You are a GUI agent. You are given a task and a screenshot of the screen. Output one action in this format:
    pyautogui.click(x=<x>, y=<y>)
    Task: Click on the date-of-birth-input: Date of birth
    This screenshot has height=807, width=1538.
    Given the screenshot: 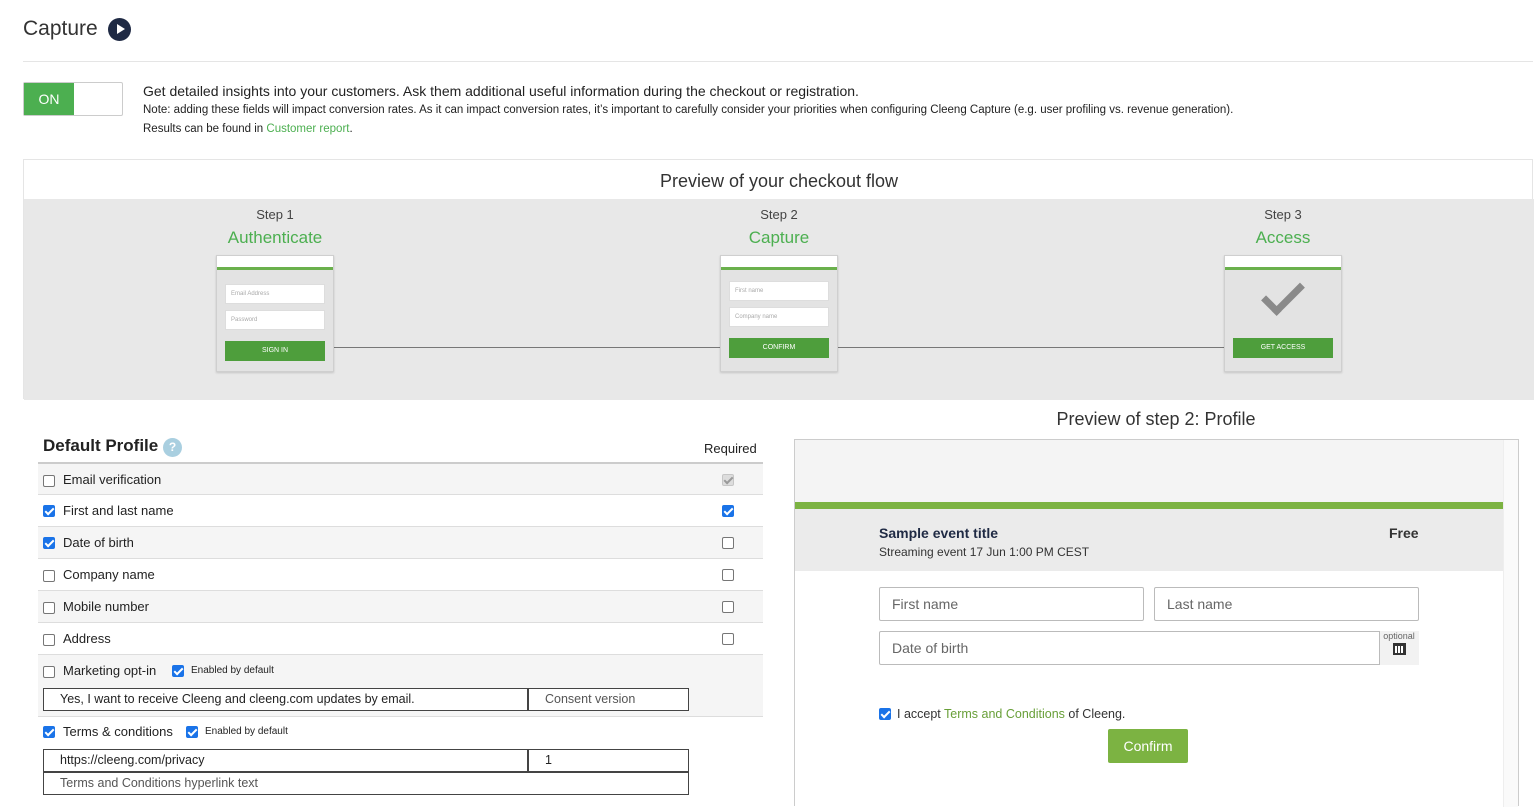 What is the action you would take?
    pyautogui.click(x=1149, y=648)
    